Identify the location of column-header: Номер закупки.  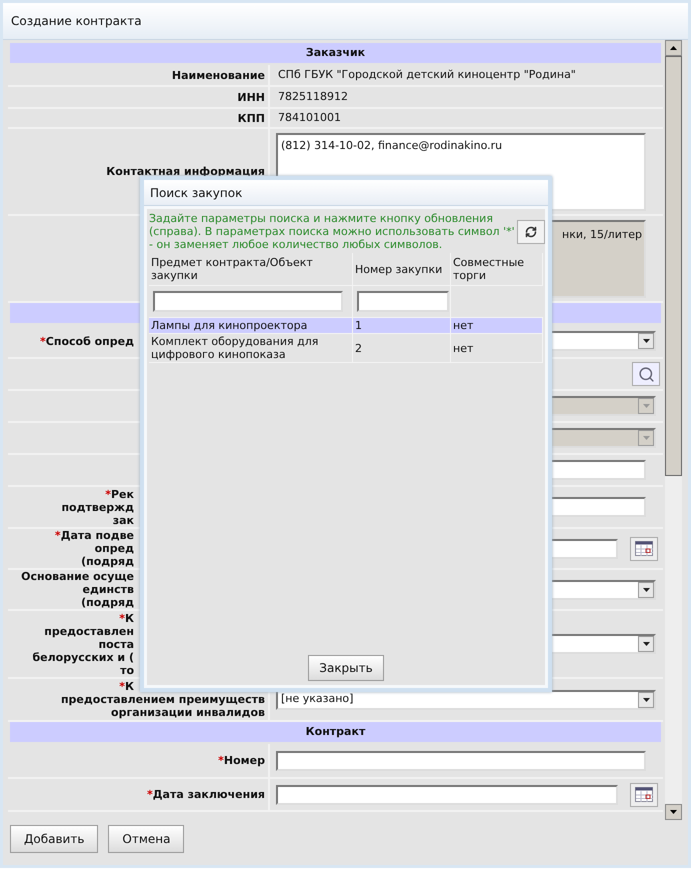
(402, 269).